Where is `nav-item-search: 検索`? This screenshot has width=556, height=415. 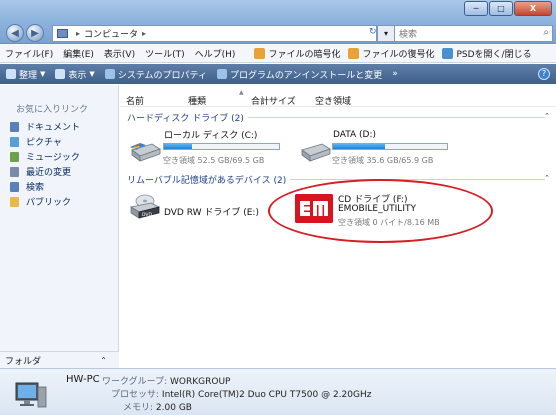
nav-item-search: 検索 is located at coordinates (45, 186).